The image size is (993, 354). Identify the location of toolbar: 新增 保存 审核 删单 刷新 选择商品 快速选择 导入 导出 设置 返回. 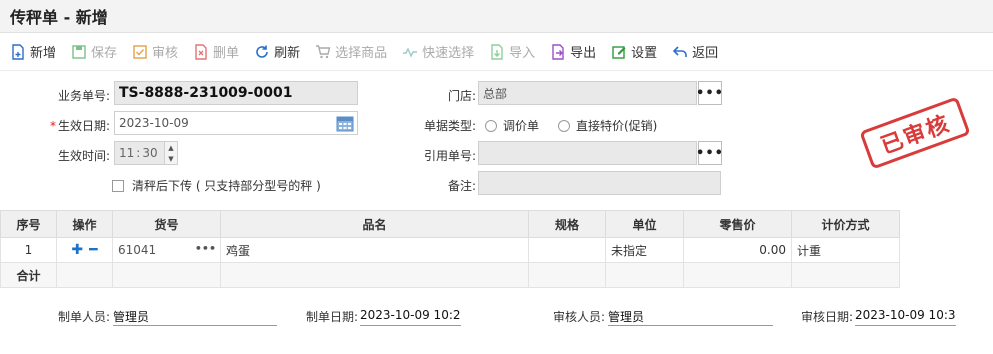
(496, 52).